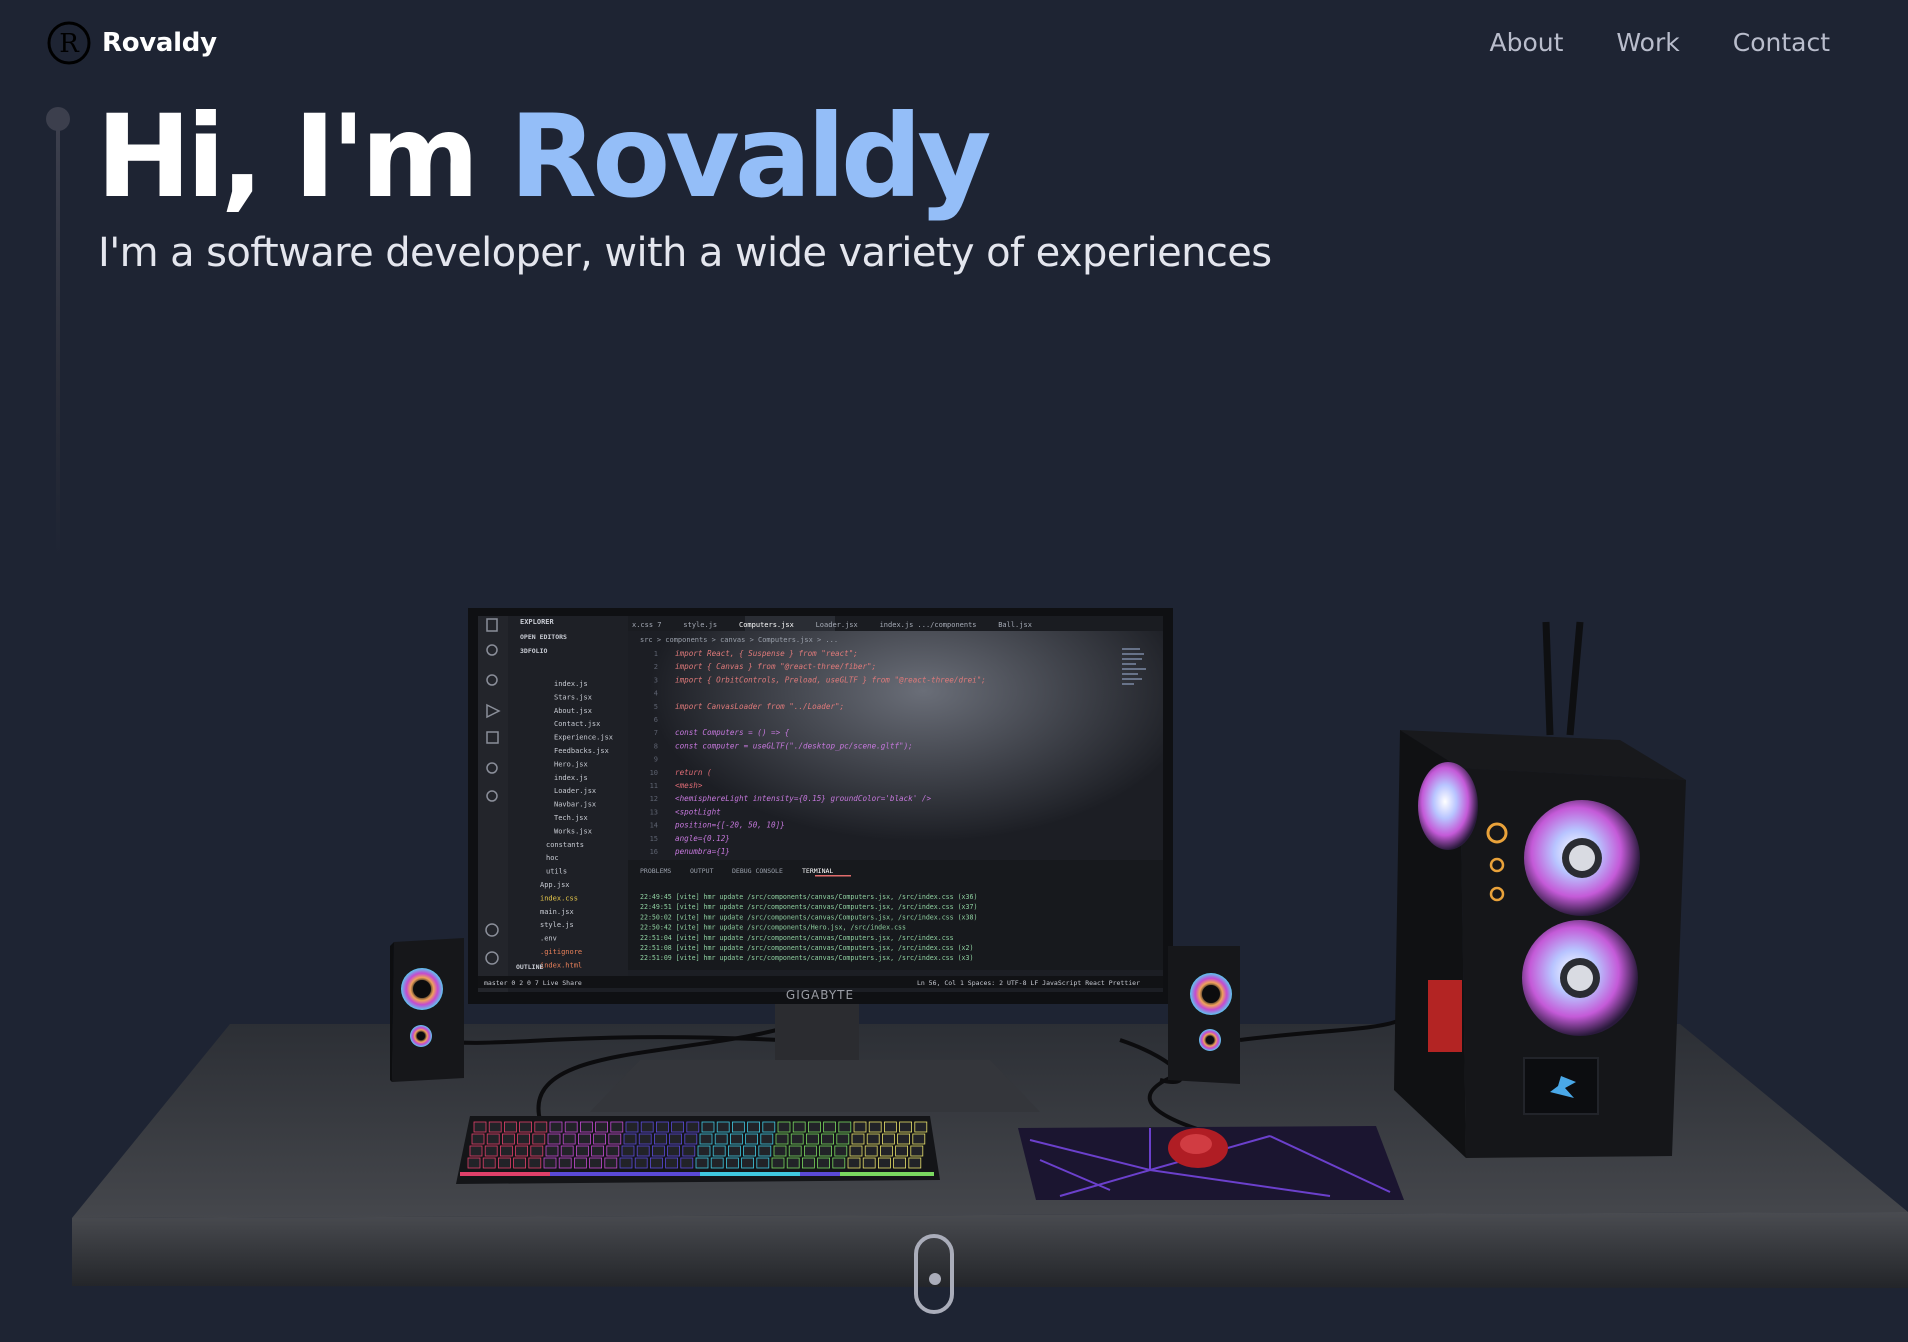 The height and width of the screenshot is (1342, 1908). I want to click on nav-link-work: Work, so click(1647, 42).